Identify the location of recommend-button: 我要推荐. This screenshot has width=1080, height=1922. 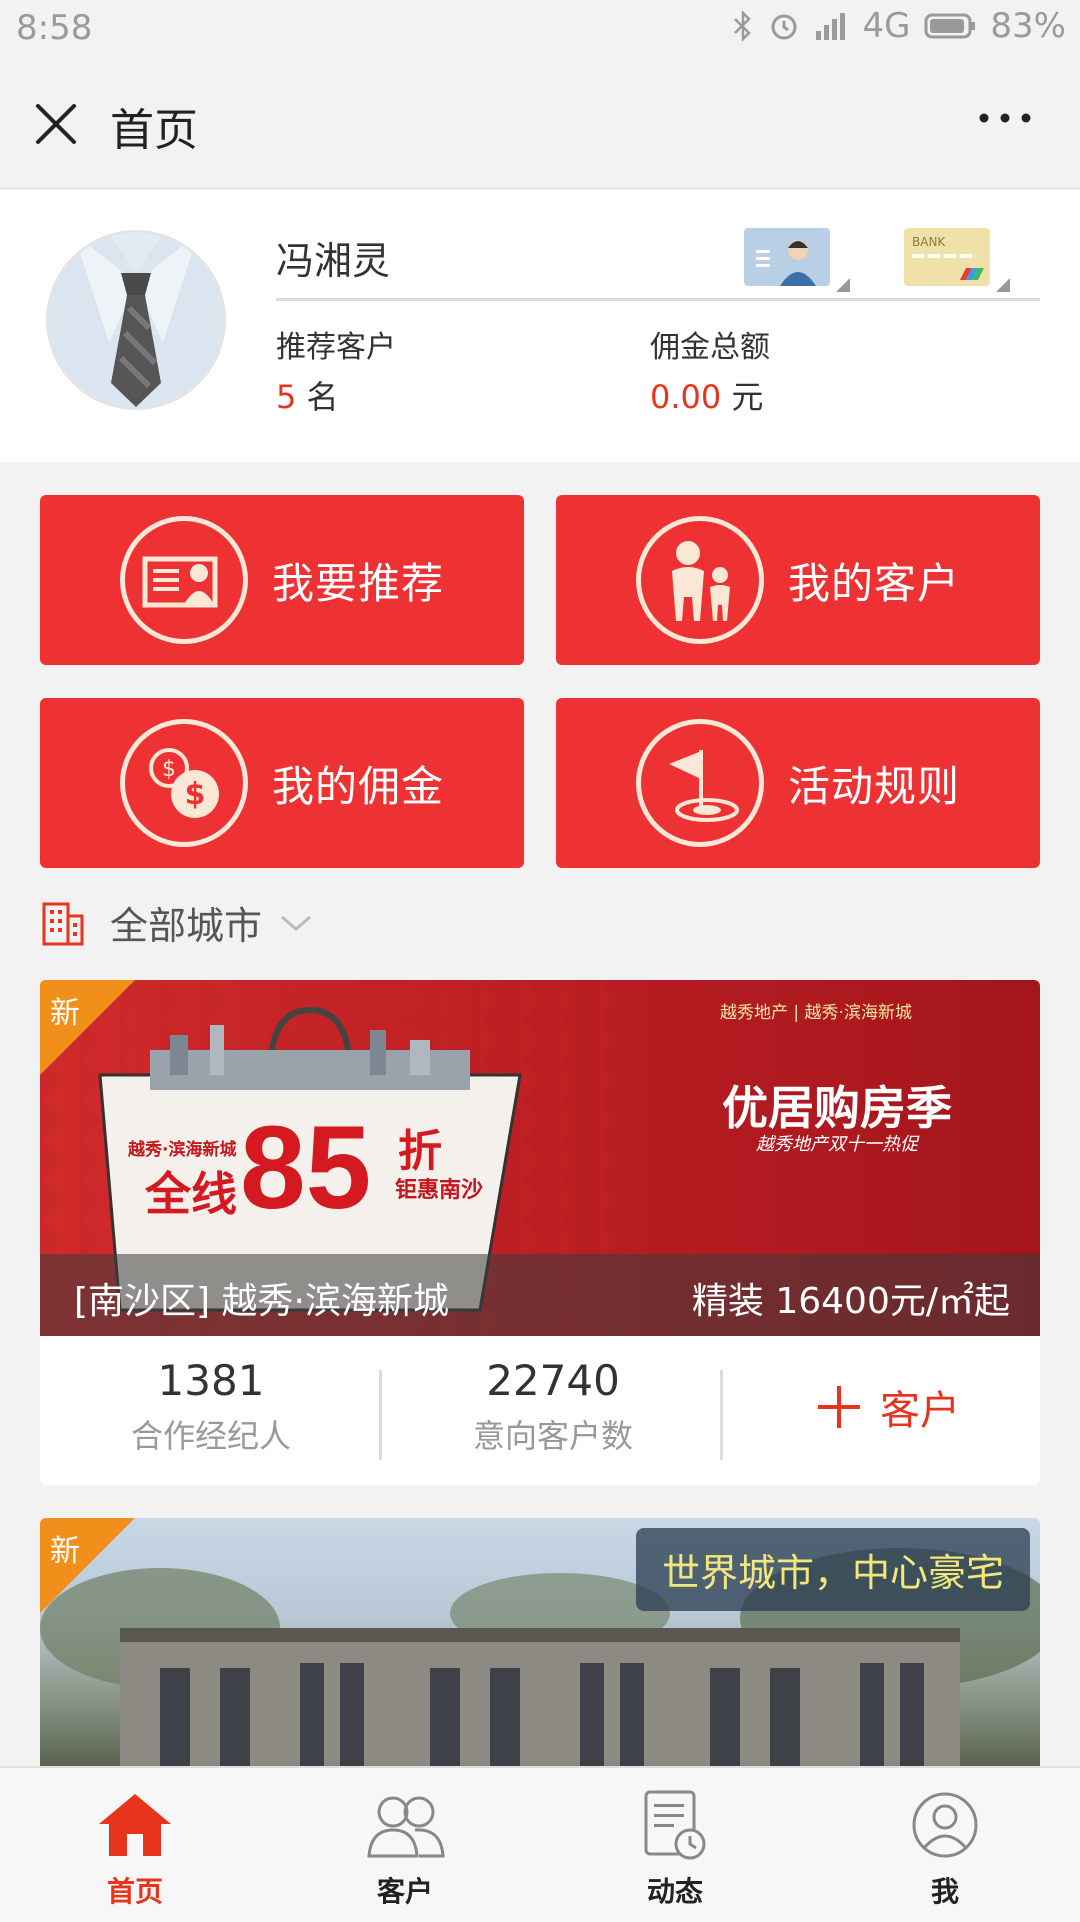
(282, 580).